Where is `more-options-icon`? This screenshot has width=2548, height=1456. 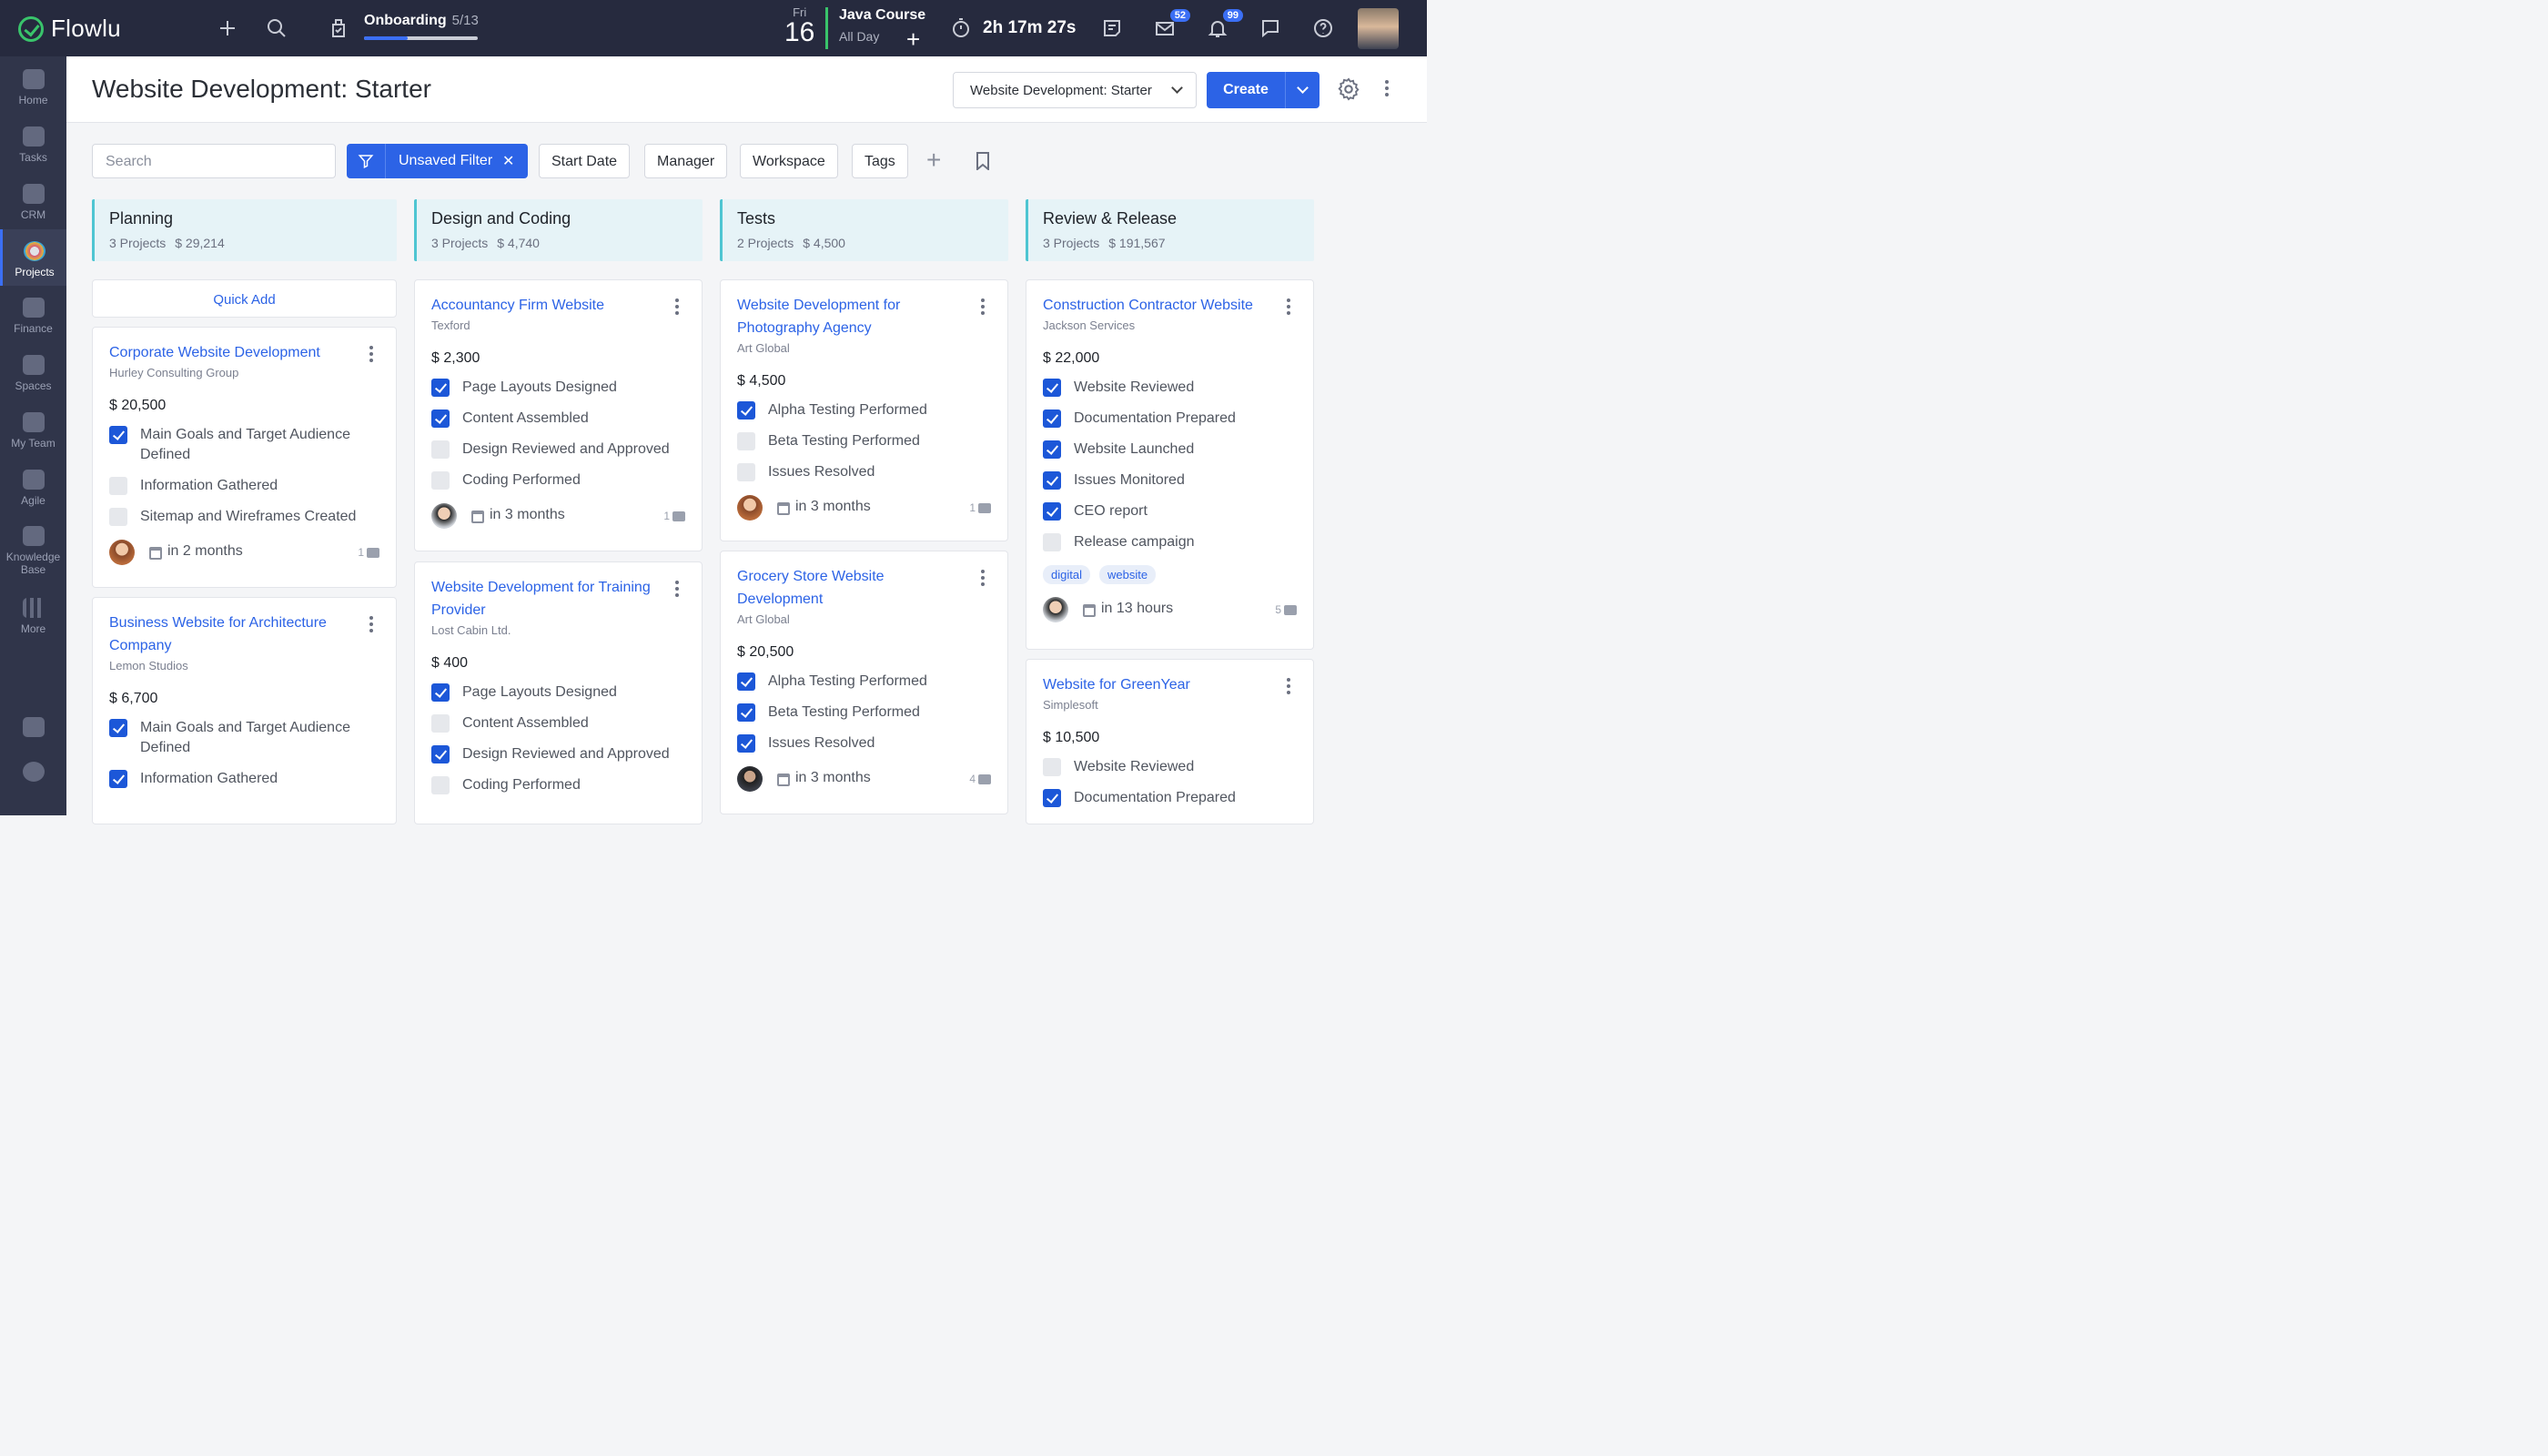 more-options-icon is located at coordinates (1387, 90).